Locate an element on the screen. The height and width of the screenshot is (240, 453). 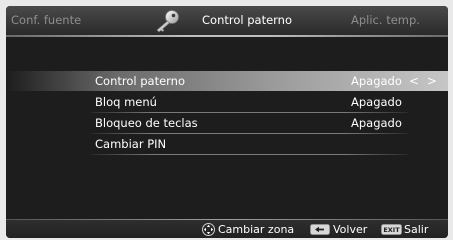
back-hint: Volver is located at coordinates (350, 229).